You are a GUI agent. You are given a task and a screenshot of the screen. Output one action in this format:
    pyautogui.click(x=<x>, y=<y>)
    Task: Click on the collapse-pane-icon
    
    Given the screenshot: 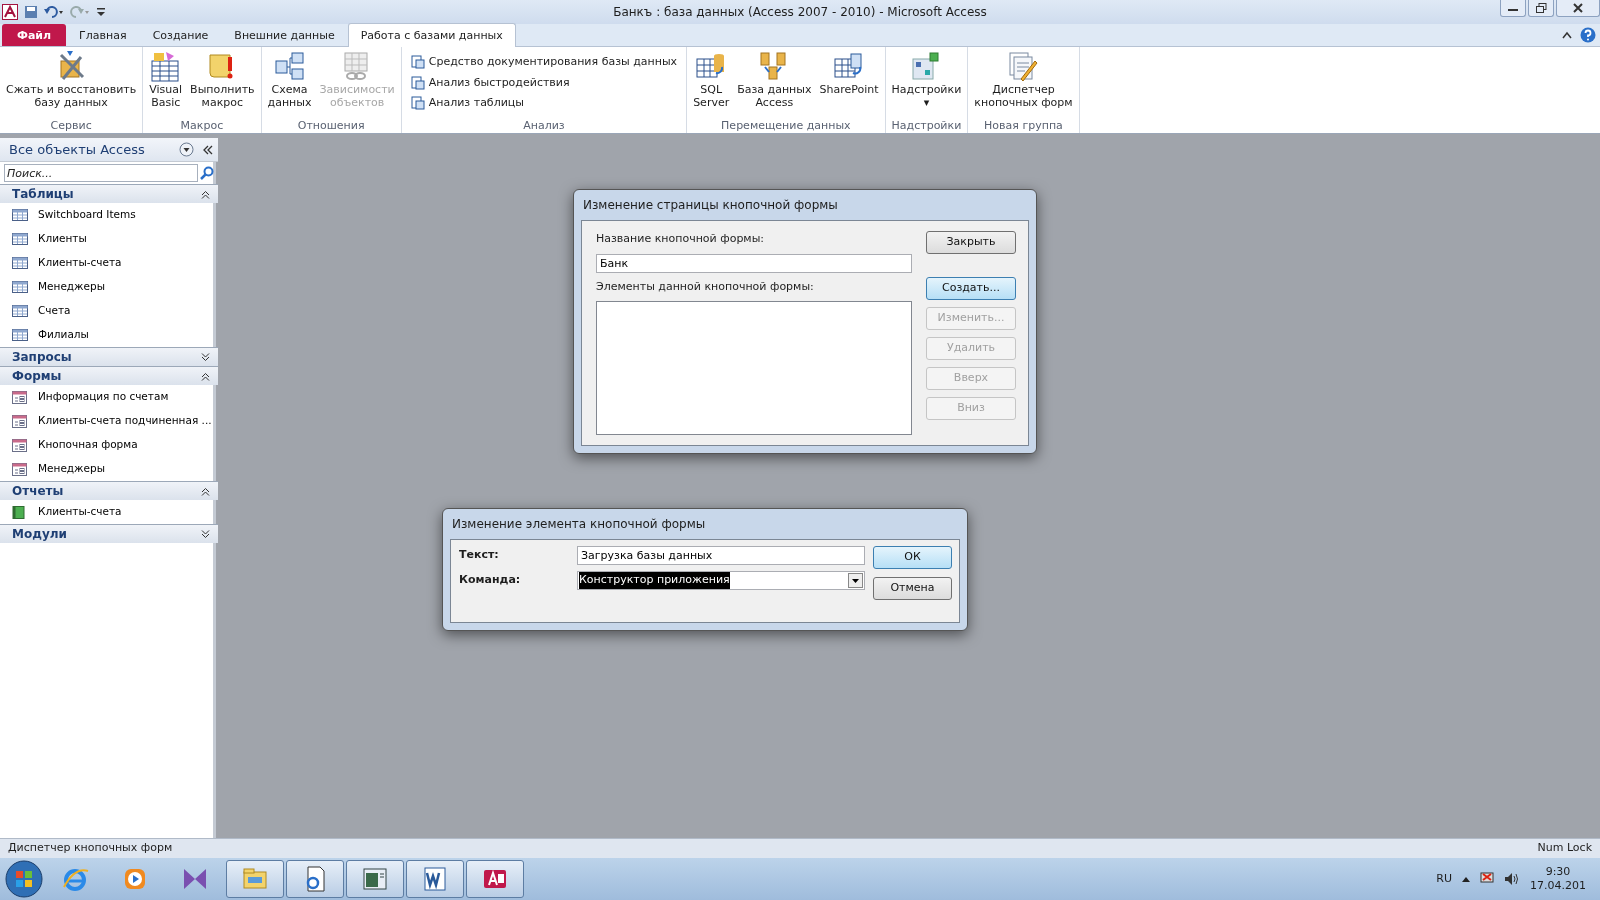 What is the action you would take?
    pyautogui.click(x=207, y=149)
    